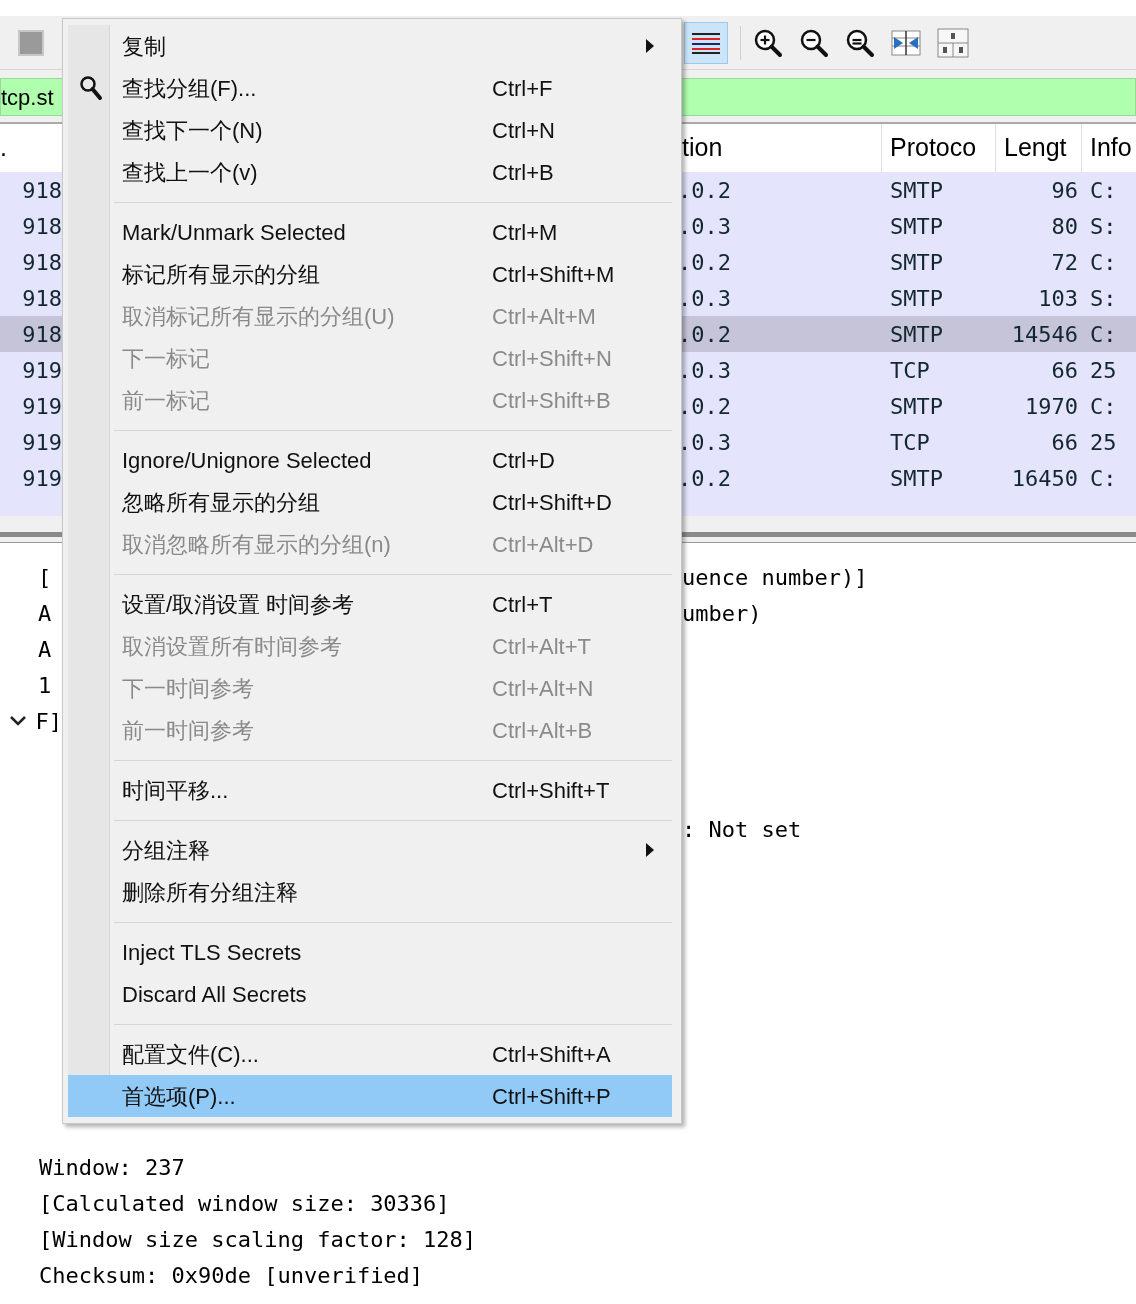  Describe the element at coordinates (192, 130) in the screenshot. I see `menu-item-label: 查找下一个(N)` at that location.